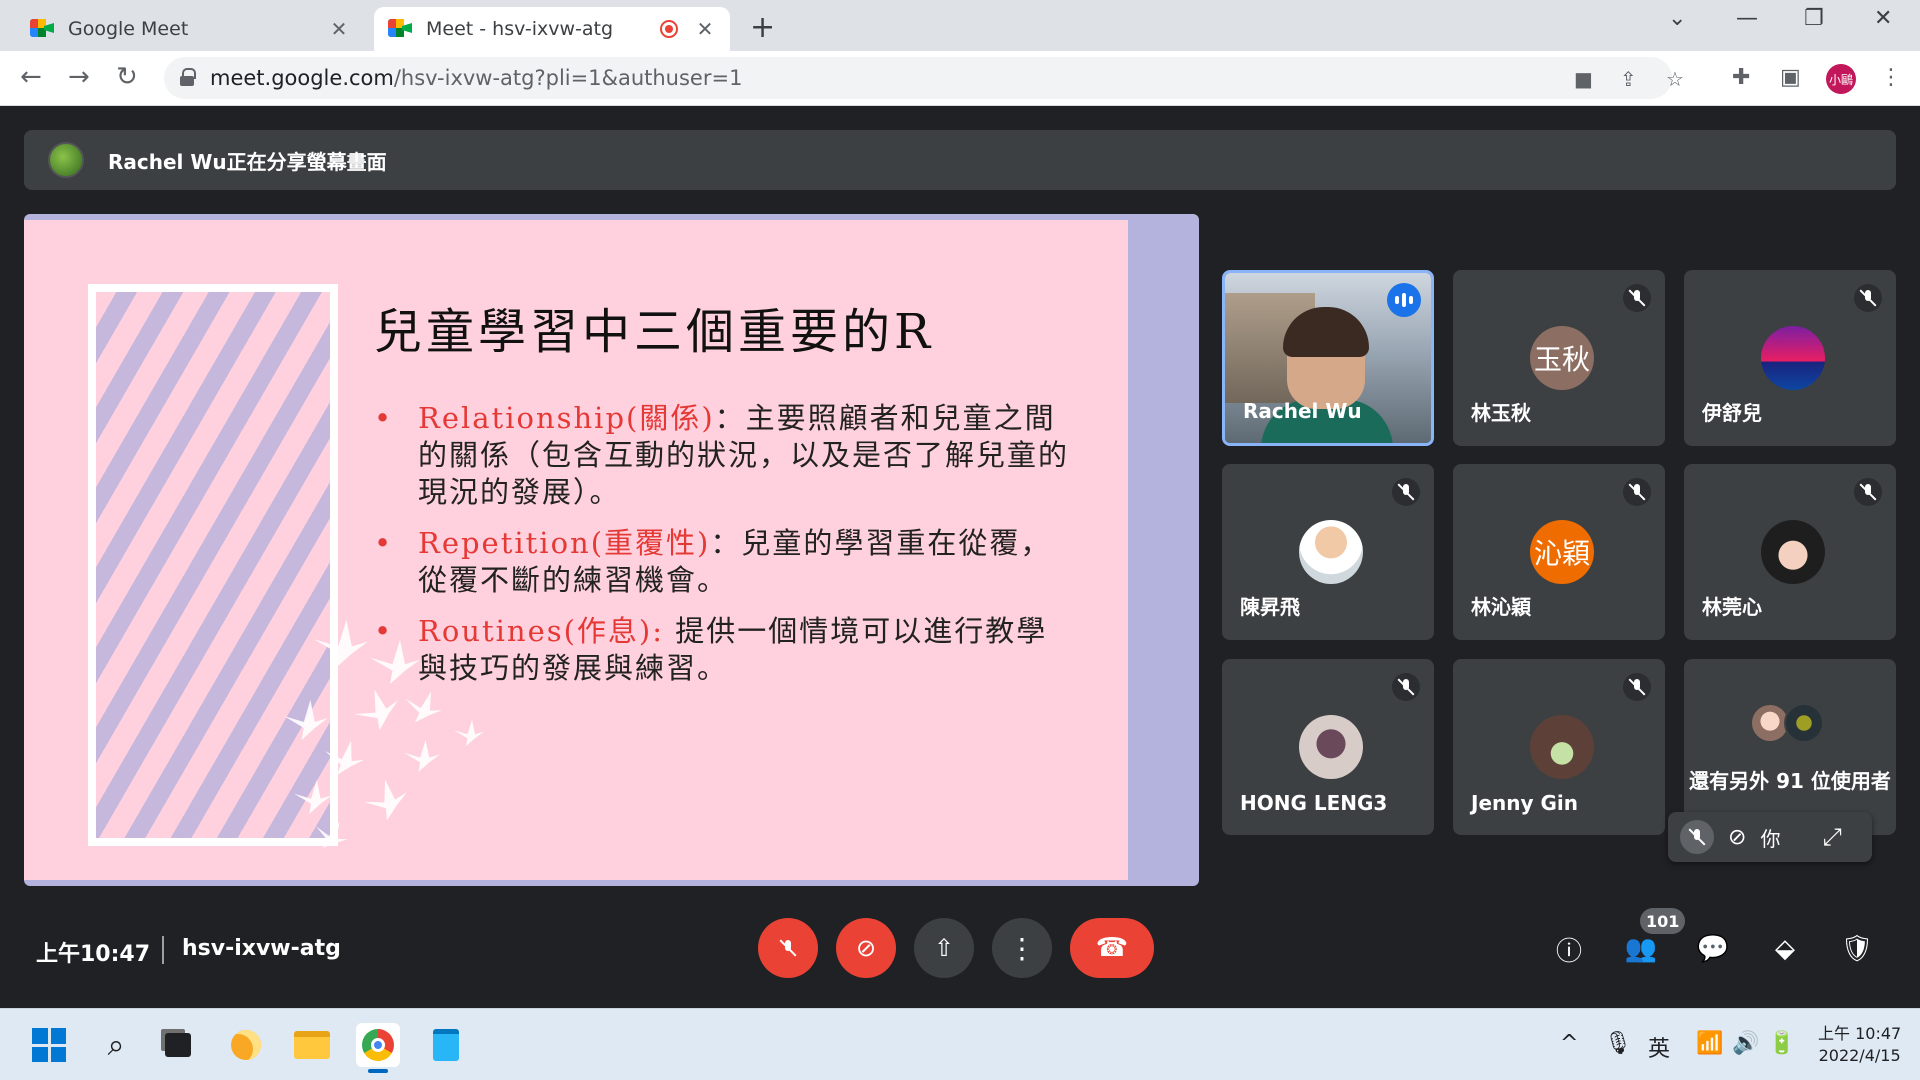  I want to click on windows-taskbar: ⌕ ^ 🎙 英 📶 🔊 🔋 上午 10:47 2022/4/15, so click(960, 1044).